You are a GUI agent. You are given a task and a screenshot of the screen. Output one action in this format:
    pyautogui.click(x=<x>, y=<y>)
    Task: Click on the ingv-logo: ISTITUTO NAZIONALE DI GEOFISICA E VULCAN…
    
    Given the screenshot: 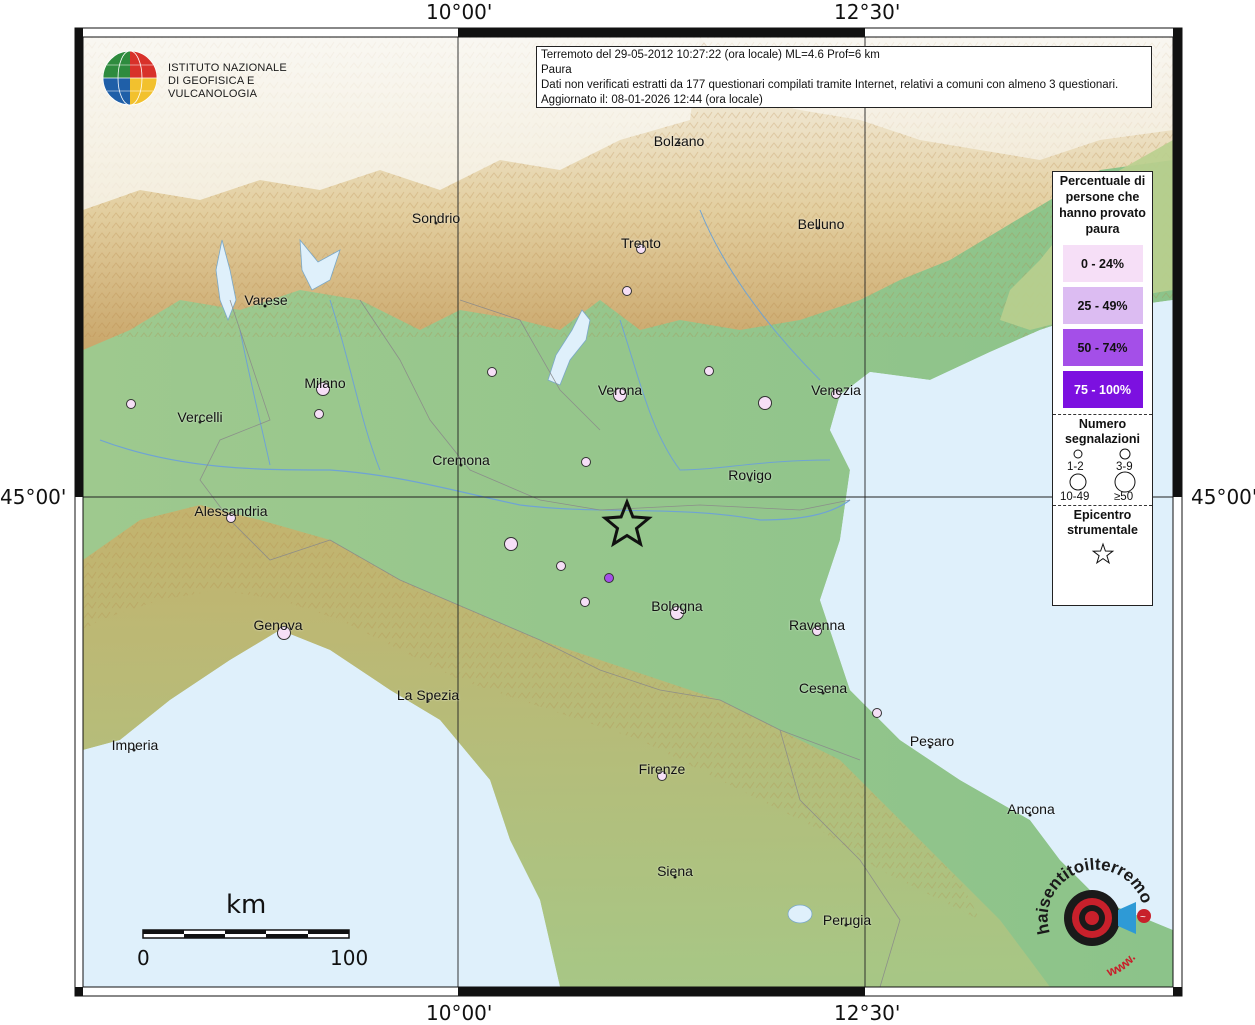 What is the action you would take?
    pyautogui.click(x=210, y=78)
    